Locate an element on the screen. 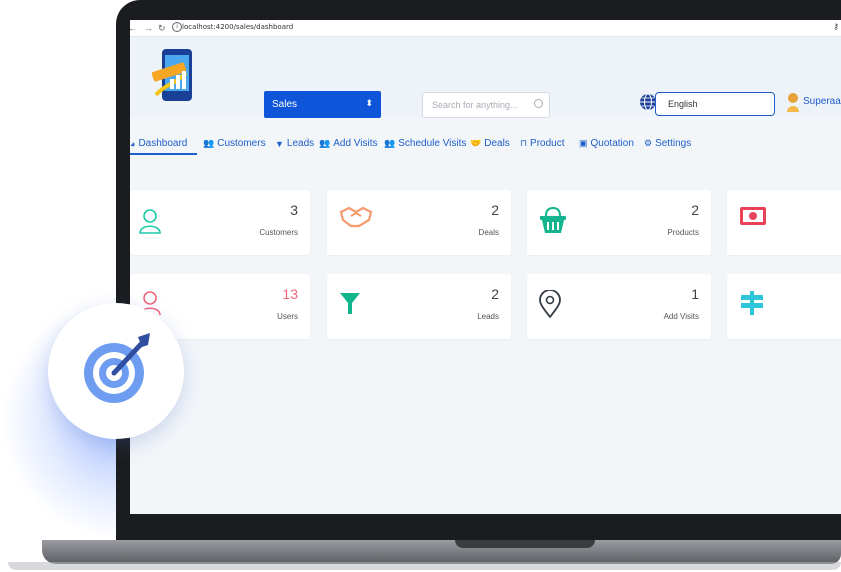 The image size is (841, 572). app-logo is located at coordinates (175, 77).